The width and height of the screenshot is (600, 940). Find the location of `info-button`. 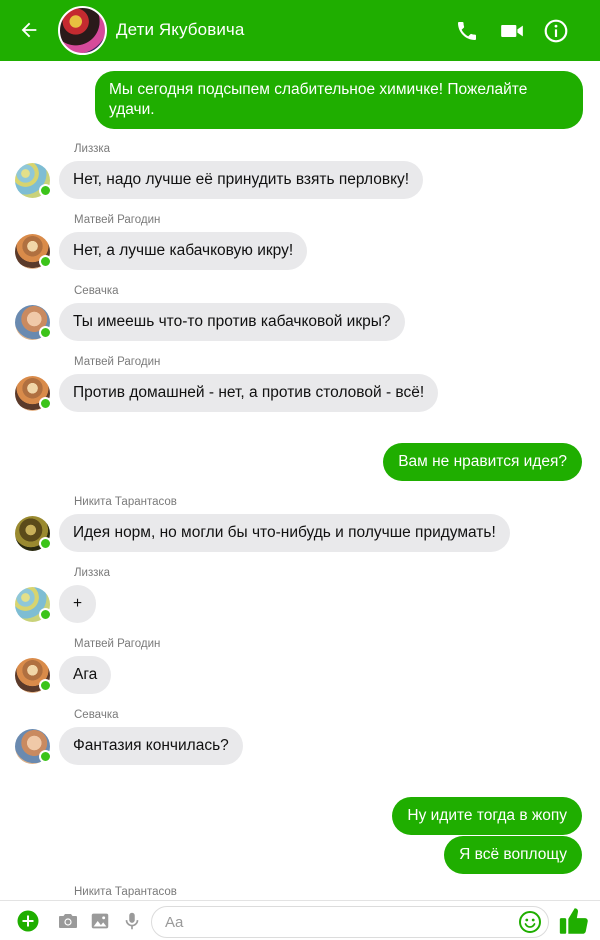

info-button is located at coordinates (556, 31).